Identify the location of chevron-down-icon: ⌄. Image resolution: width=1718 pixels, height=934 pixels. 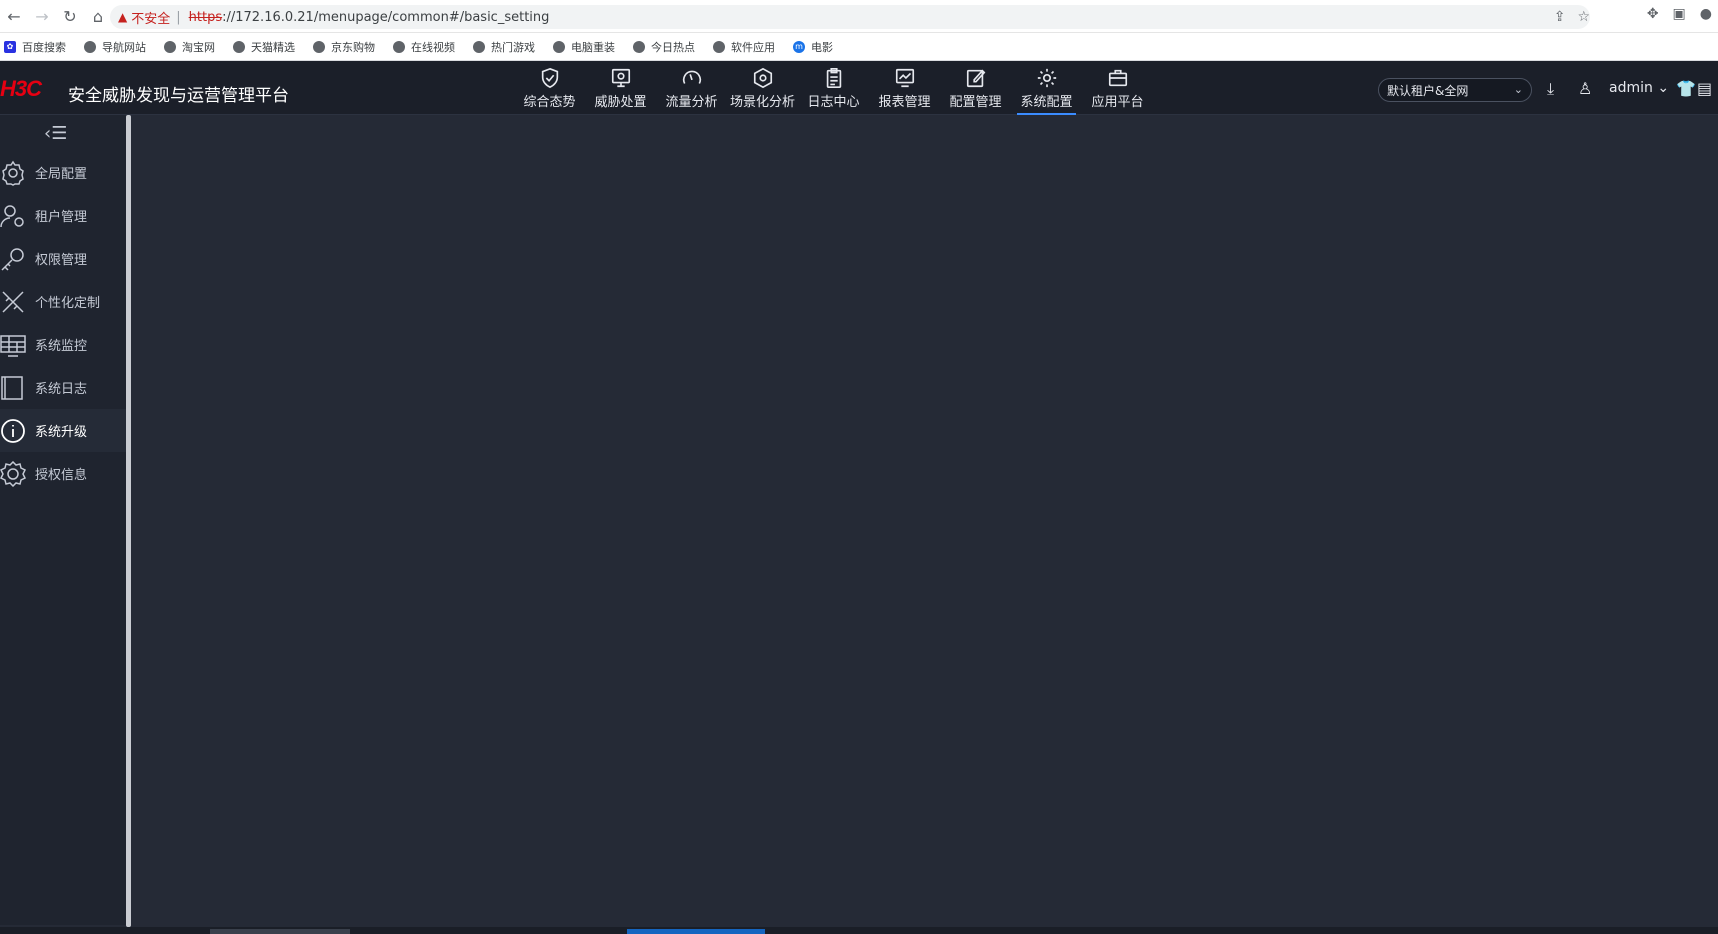
(1518, 89).